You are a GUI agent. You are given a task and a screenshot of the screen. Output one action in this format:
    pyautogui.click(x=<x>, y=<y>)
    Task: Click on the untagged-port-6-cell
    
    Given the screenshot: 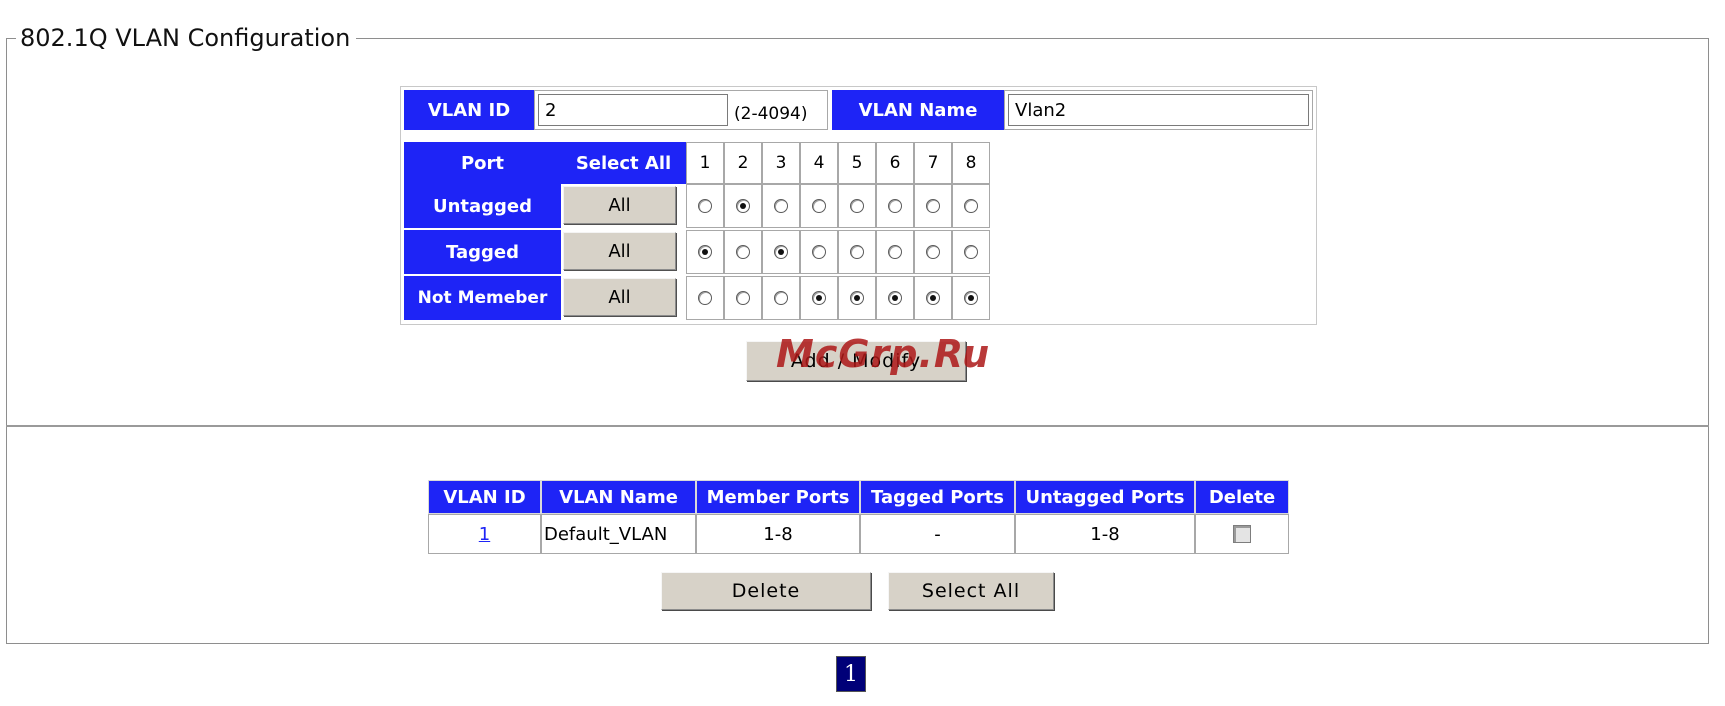 What is the action you would take?
    pyautogui.click(x=895, y=206)
    